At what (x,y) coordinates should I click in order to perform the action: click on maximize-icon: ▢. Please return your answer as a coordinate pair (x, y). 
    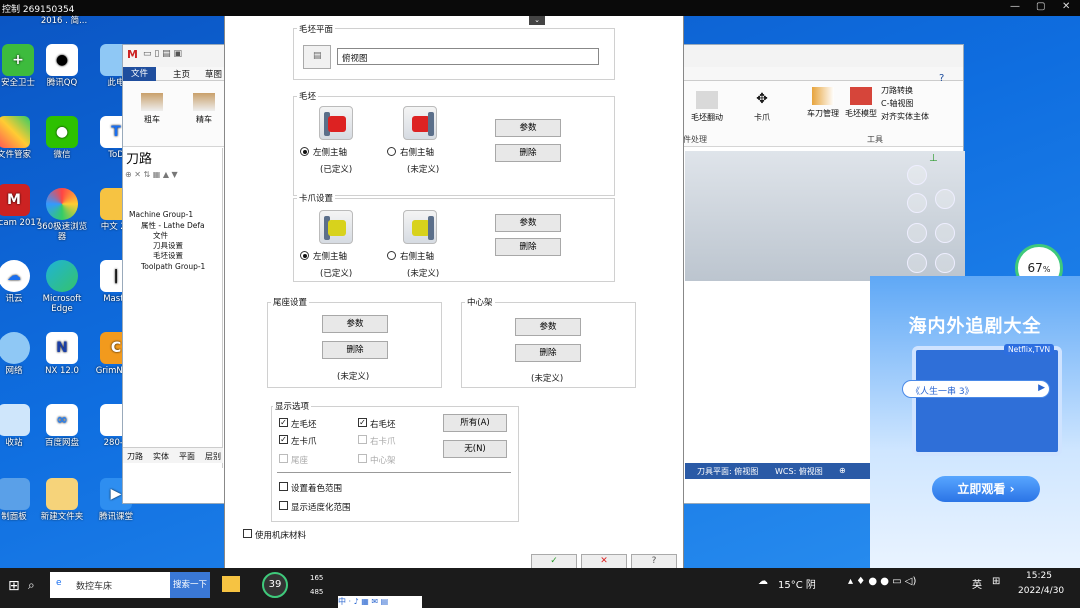
    Looking at the image, I should click on (1040, 6).